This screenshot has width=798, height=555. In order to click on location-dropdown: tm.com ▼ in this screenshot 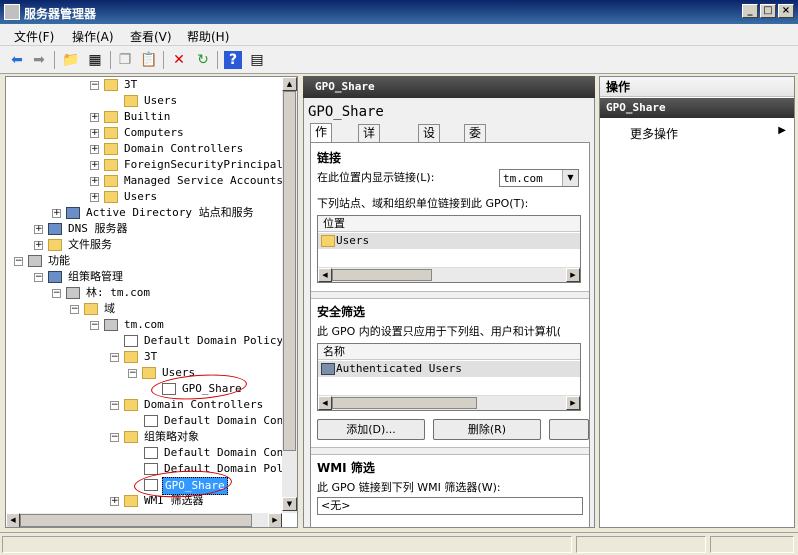, I will do `click(539, 178)`.